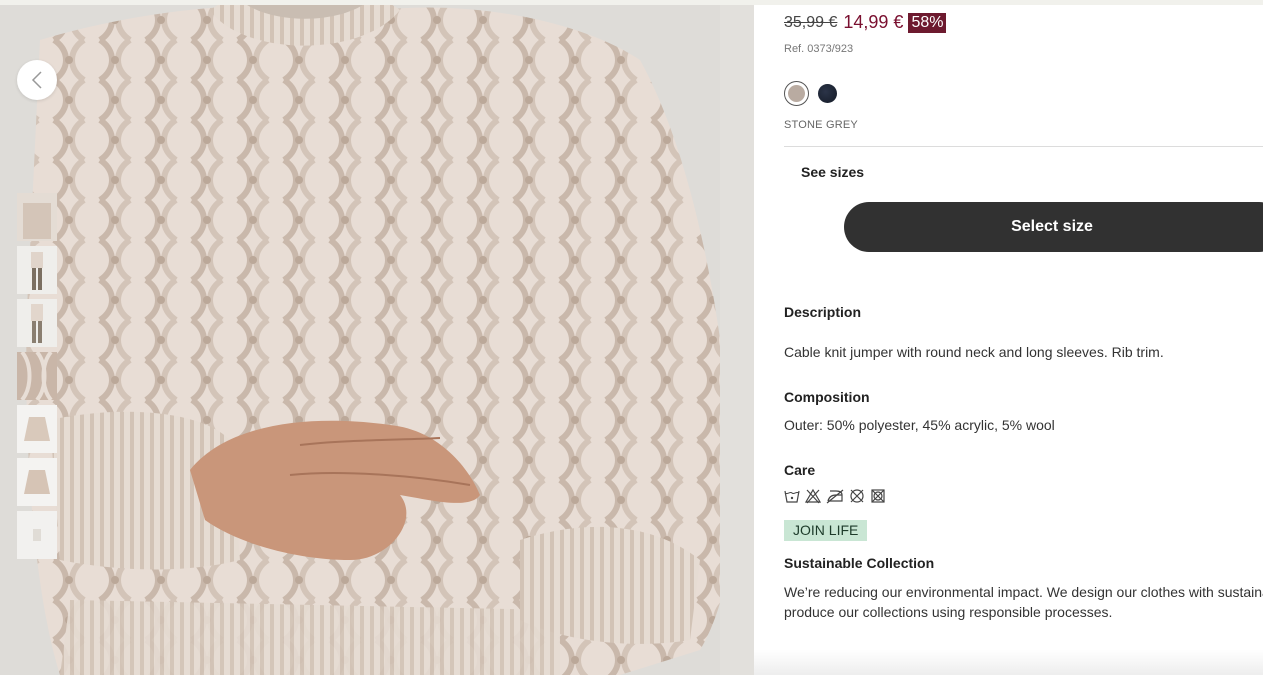  What do you see at coordinates (1023, 146) in the screenshot?
I see `divider` at bounding box center [1023, 146].